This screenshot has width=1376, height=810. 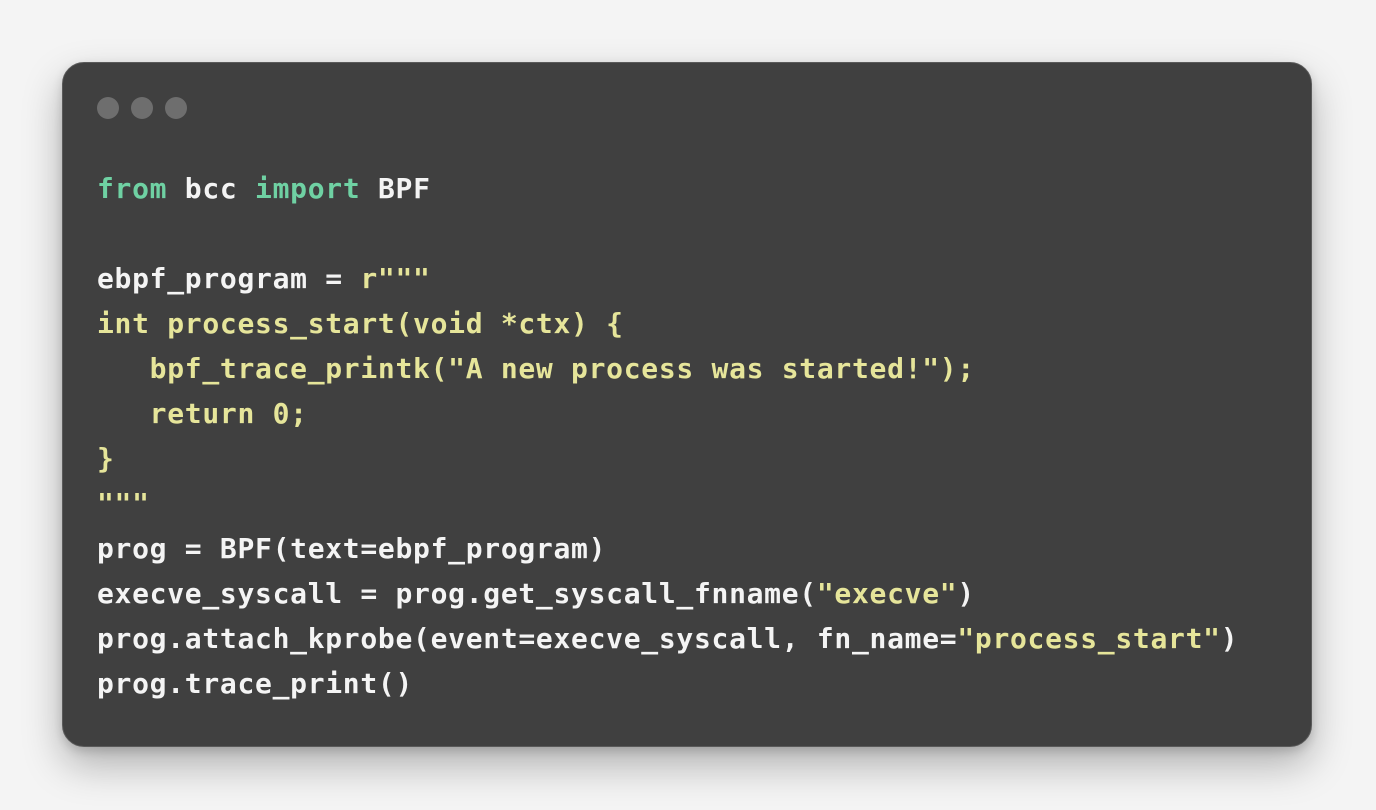 What do you see at coordinates (202, 413) in the screenshot?
I see `code-string: return 0;` at bounding box center [202, 413].